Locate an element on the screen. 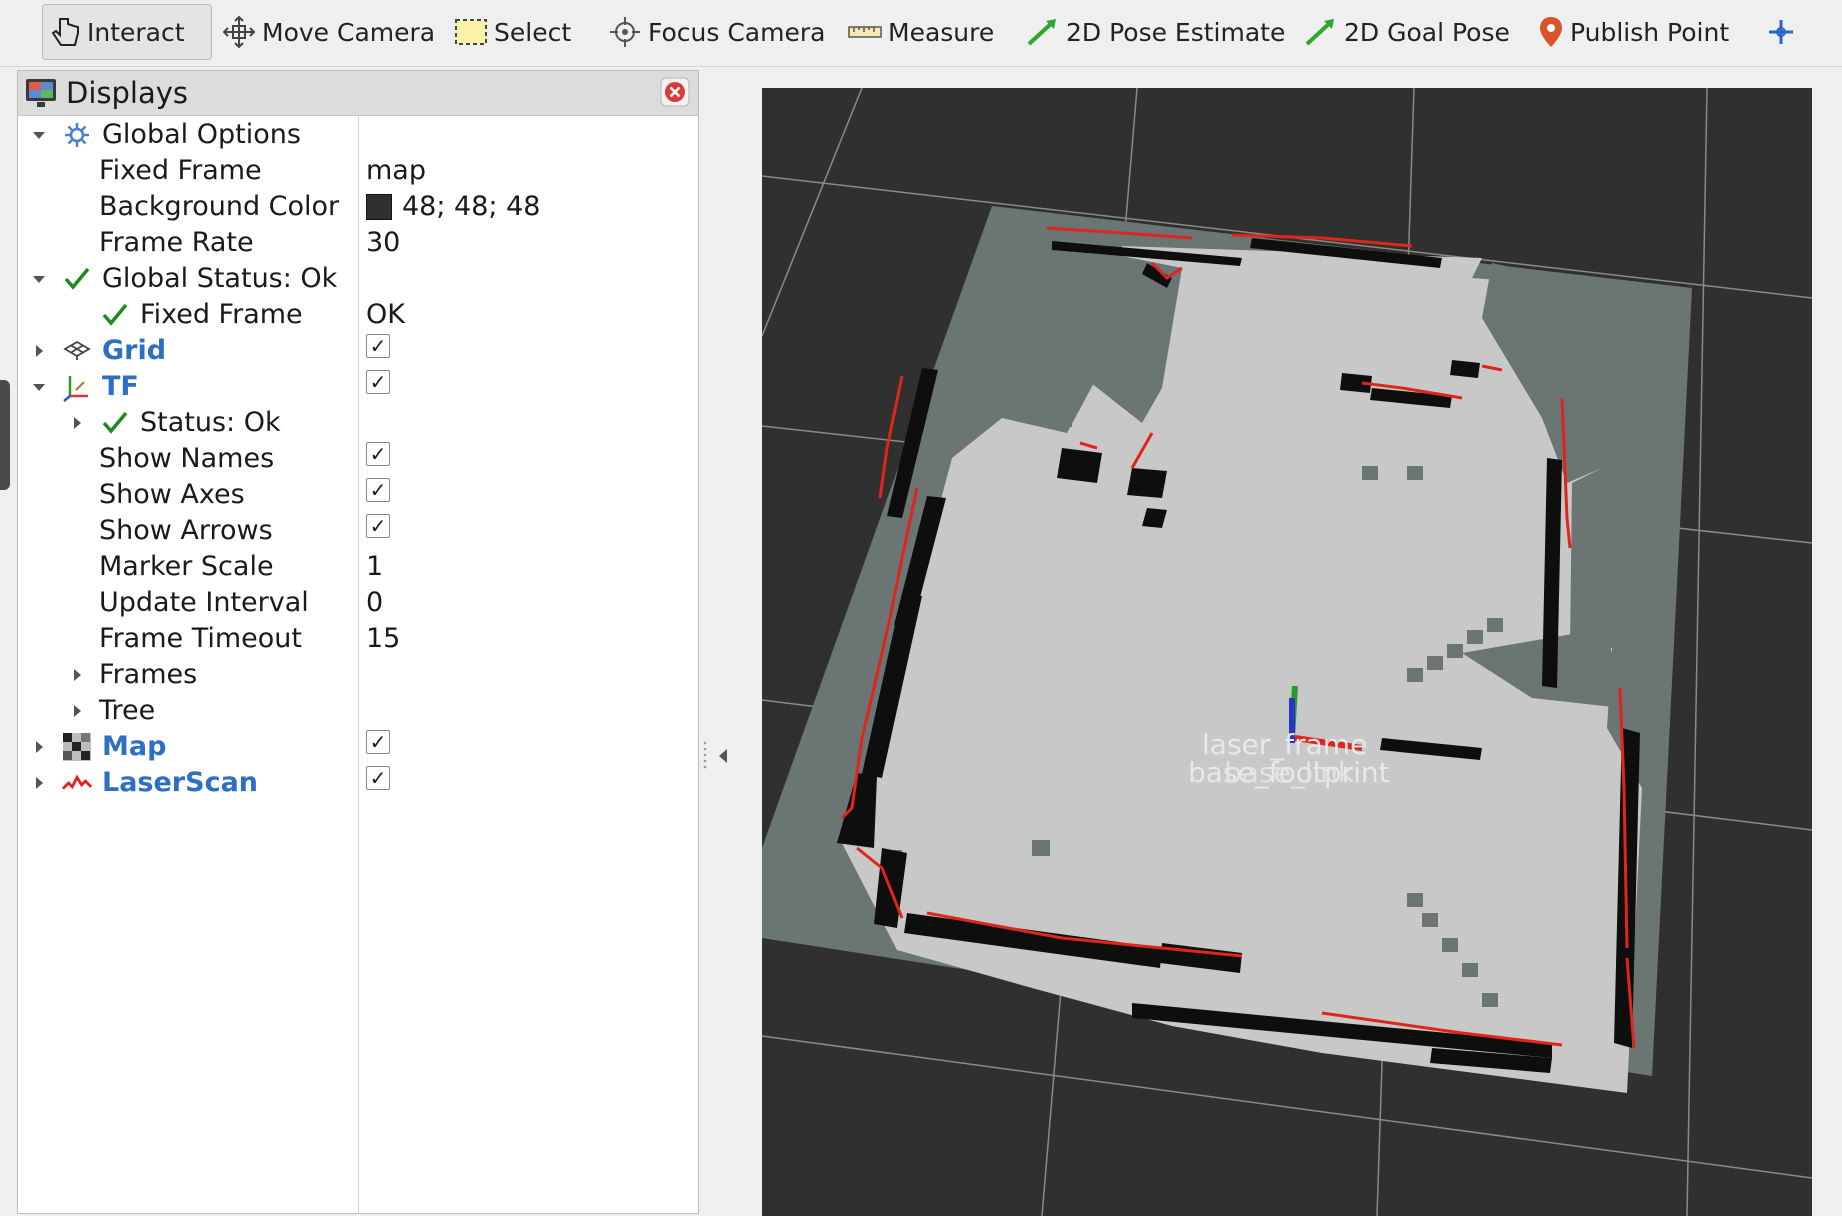  tree-row-background-color: Background Color 48; 48; 48 is located at coordinates (358, 207).